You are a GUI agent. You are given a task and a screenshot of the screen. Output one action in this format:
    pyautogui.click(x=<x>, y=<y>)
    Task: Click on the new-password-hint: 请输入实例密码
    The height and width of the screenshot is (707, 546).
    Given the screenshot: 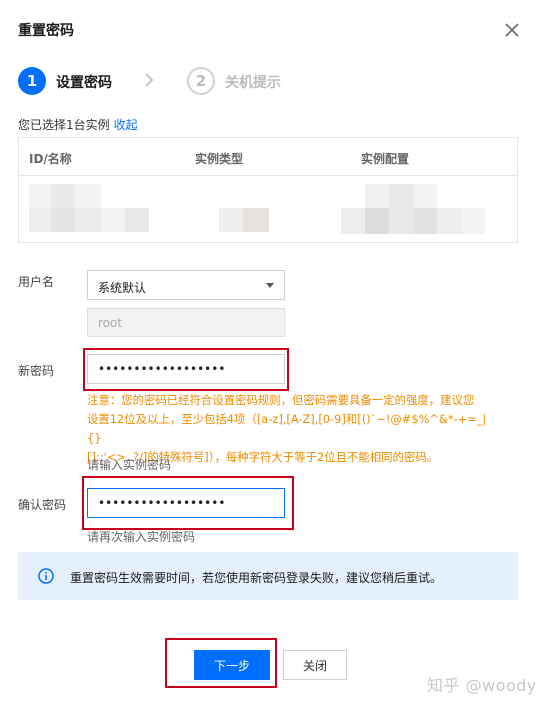 What is the action you would take?
    pyautogui.click(x=129, y=465)
    